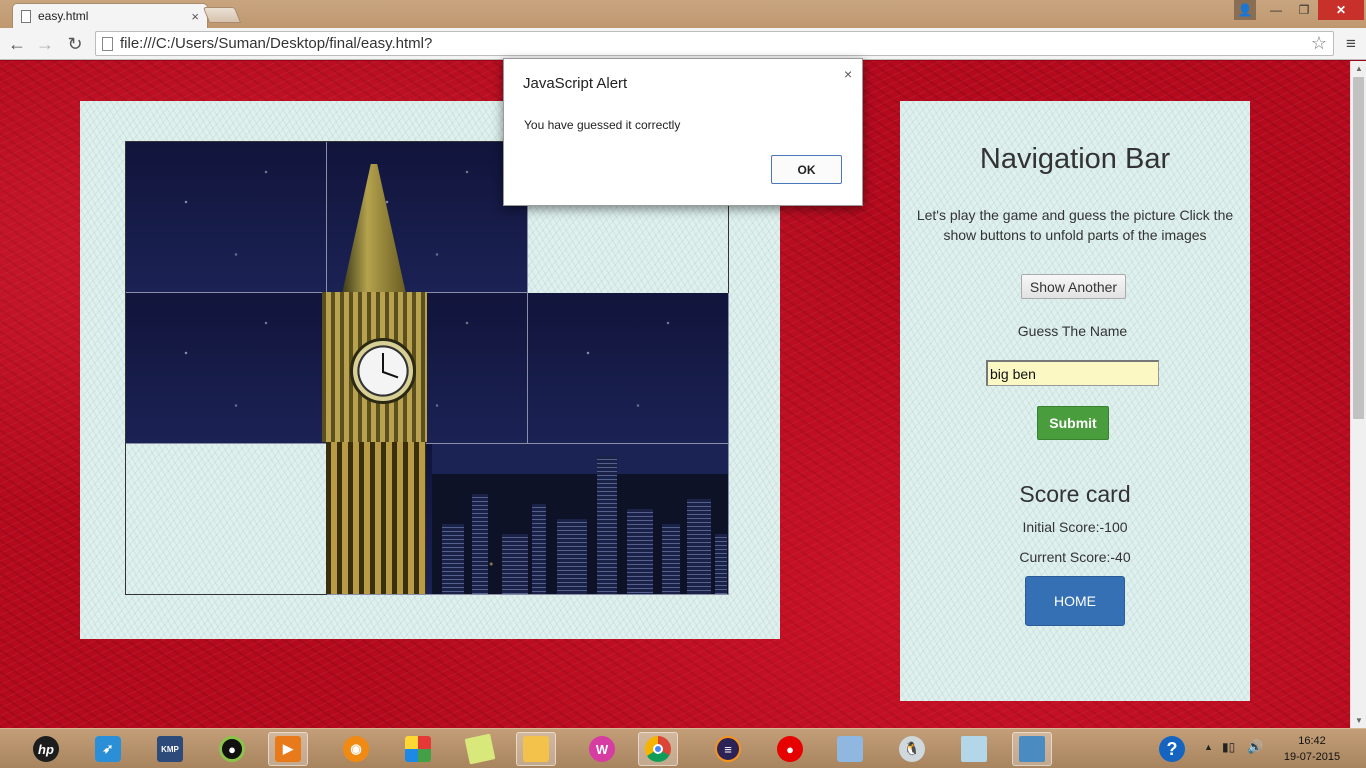 This screenshot has height=768, width=1366. Describe the element at coordinates (17, 44) in the screenshot. I see `back-arrow-icon: ←` at that location.